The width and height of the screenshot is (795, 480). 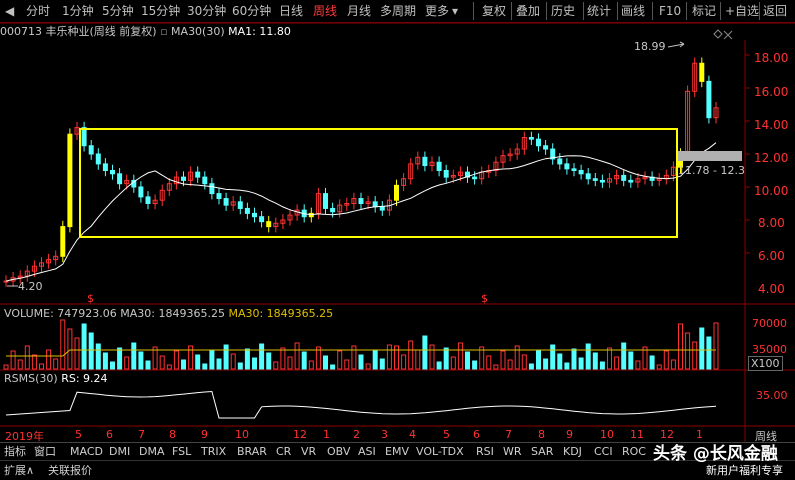 I want to click on tab-fsl: FSL, so click(x=181, y=452).